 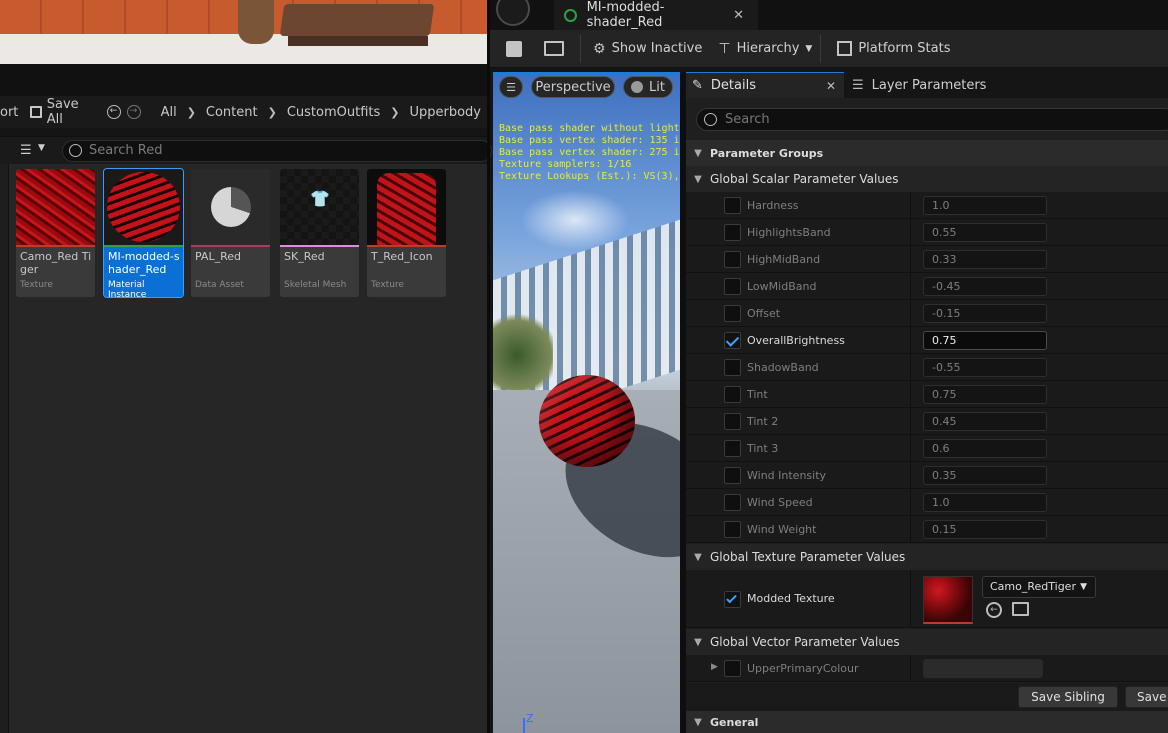 I want to click on hierarchy-dropdown: ⊤ Hierarchy ▼, so click(x=765, y=49).